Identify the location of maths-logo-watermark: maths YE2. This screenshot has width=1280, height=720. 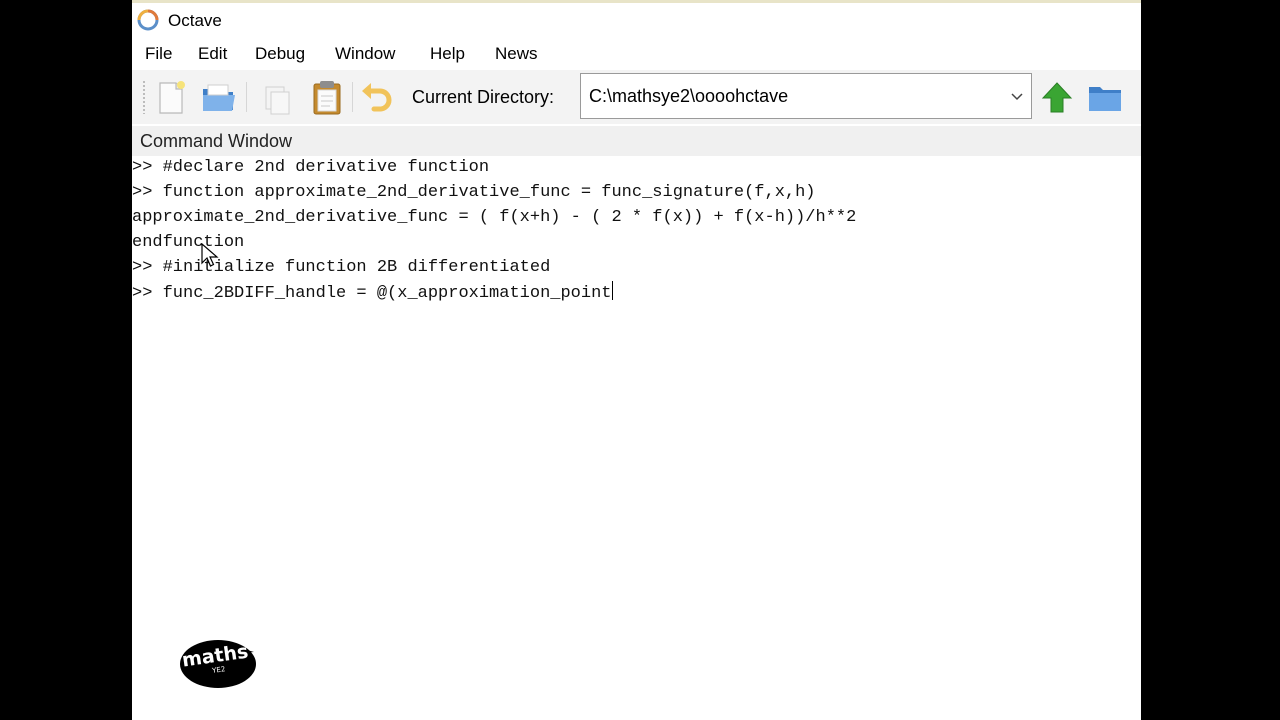
(218, 664).